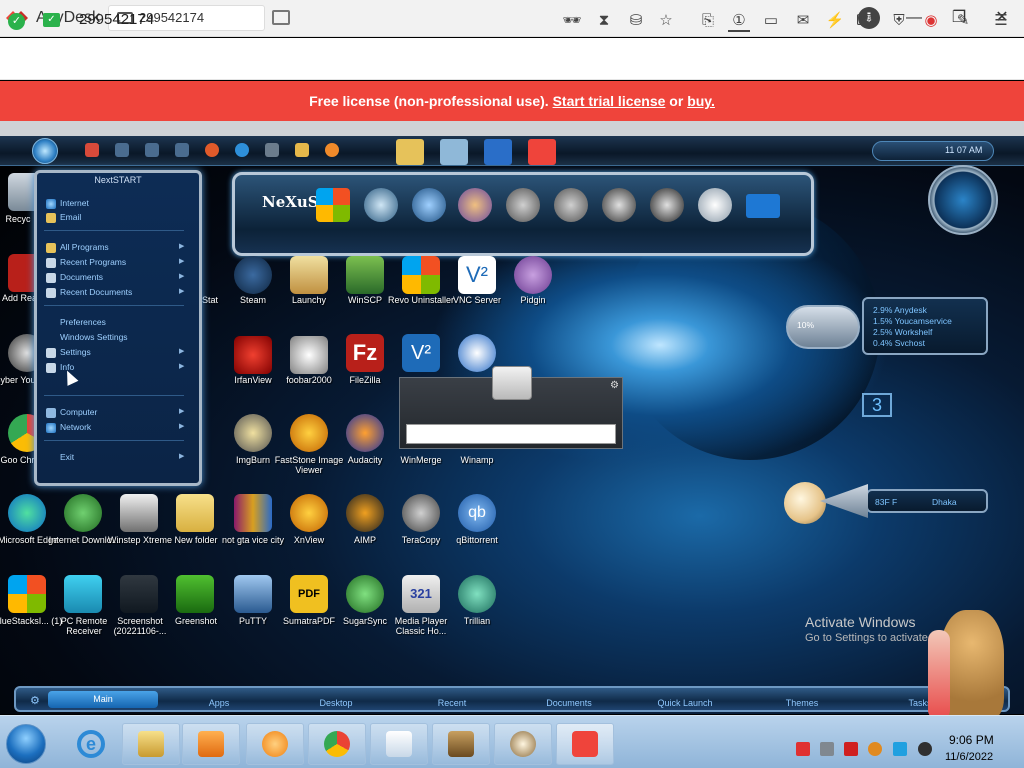  What do you see at coordinates (309, 275) in the screenshot?
I see `launchy-icon` at bounding box center [309, 275].